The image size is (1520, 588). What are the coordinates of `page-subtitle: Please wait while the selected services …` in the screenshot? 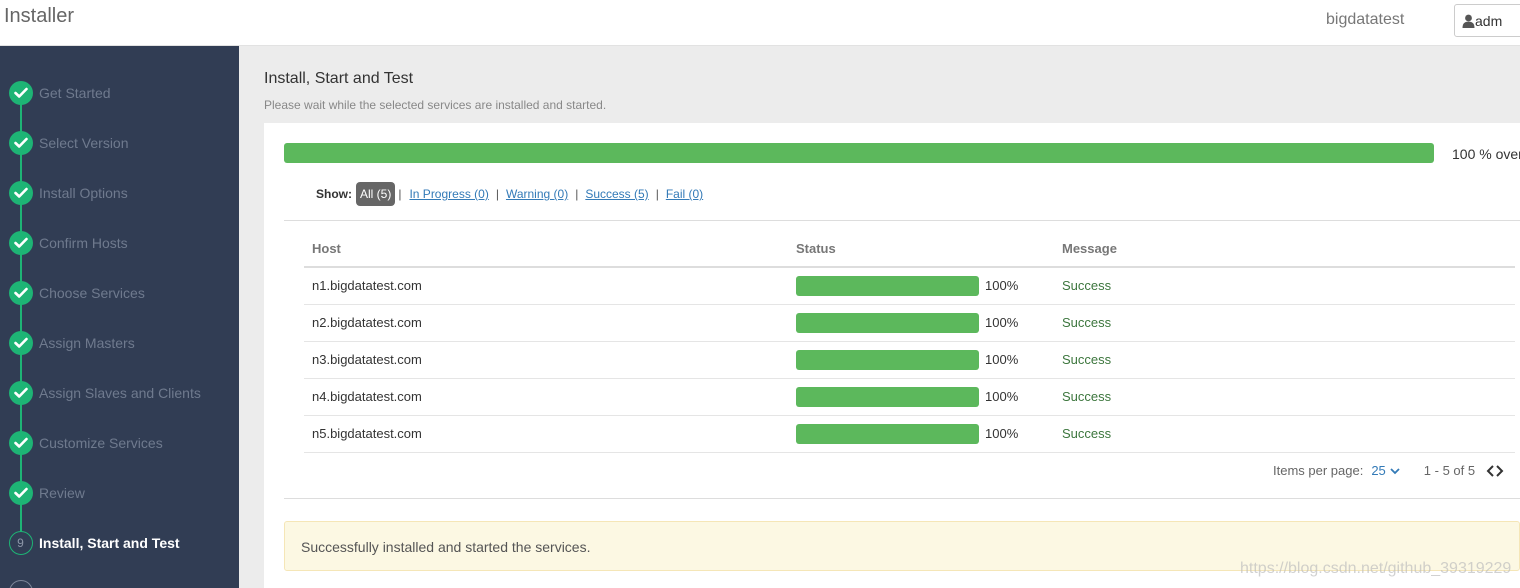 It's located at (435, 105).